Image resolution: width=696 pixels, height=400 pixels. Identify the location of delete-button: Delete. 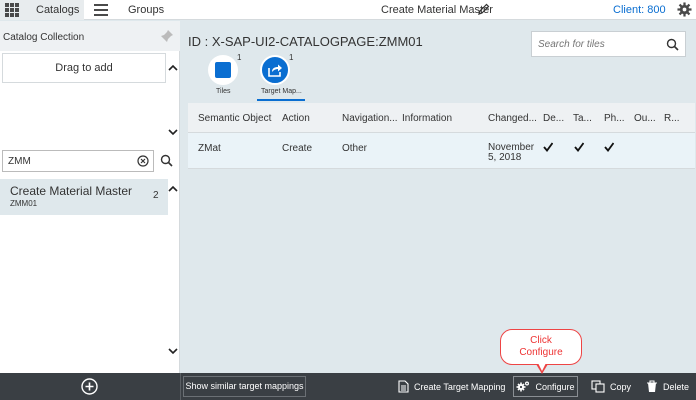
(667, 386).